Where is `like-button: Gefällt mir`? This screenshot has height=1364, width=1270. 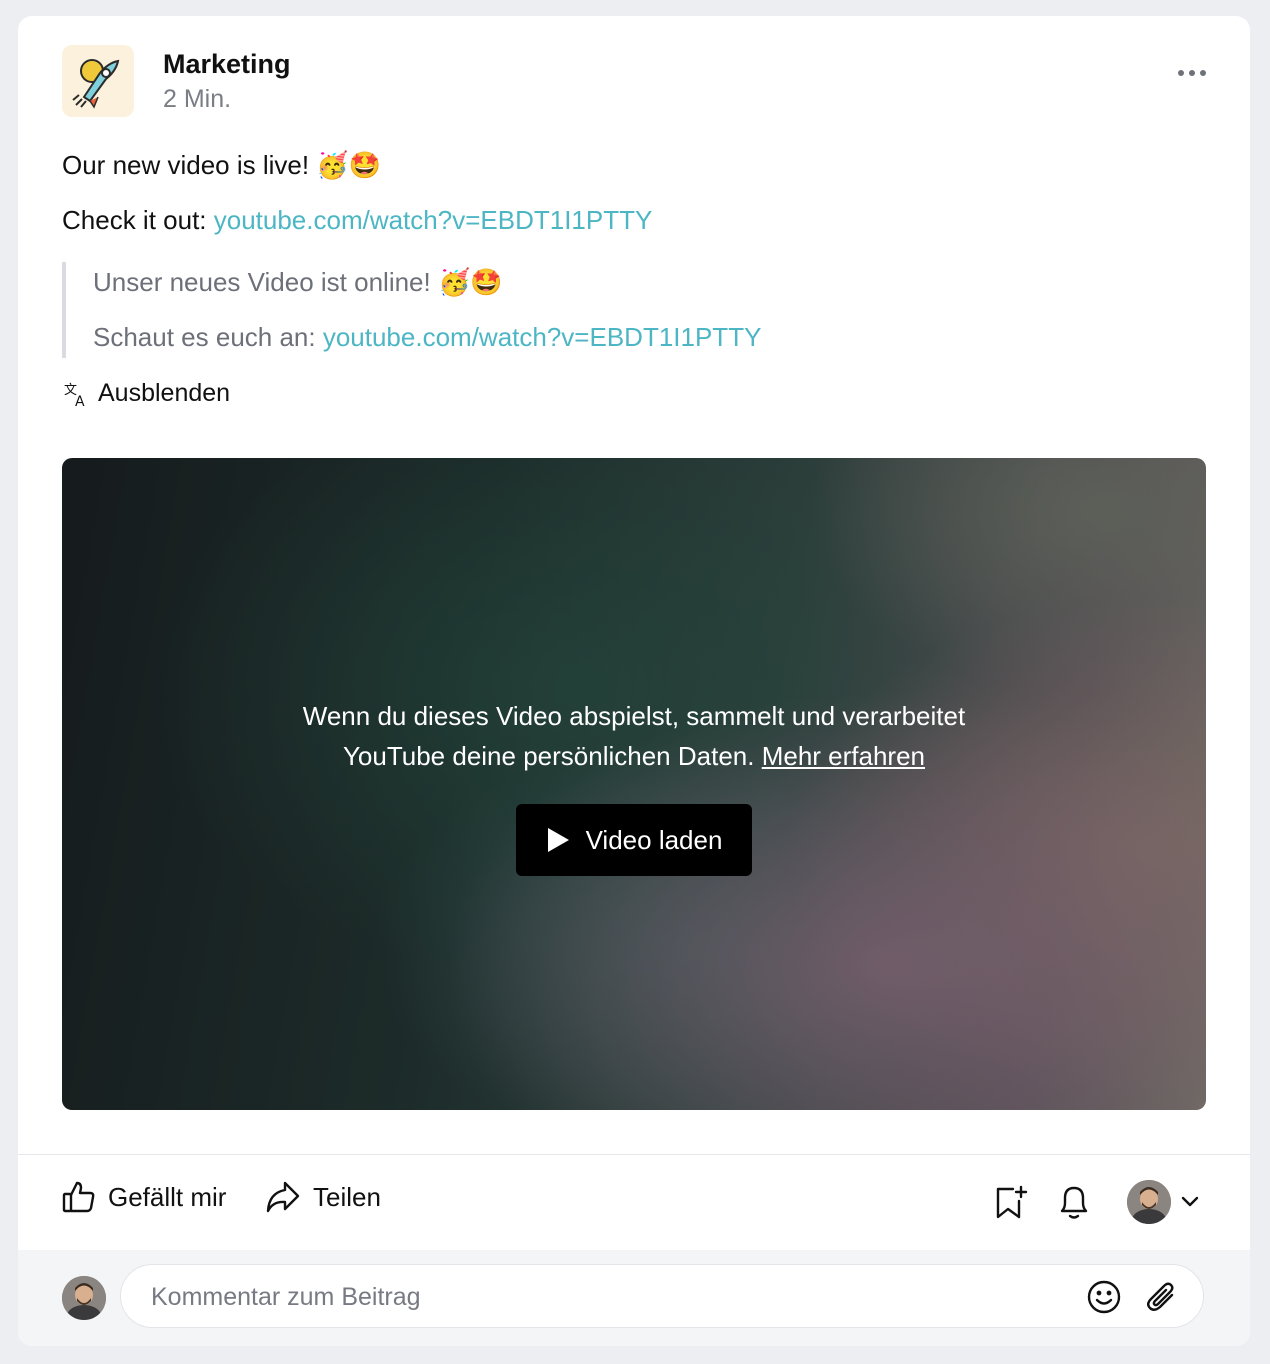 like-button: Gefällt mir is located at coordinates (144, 1197).